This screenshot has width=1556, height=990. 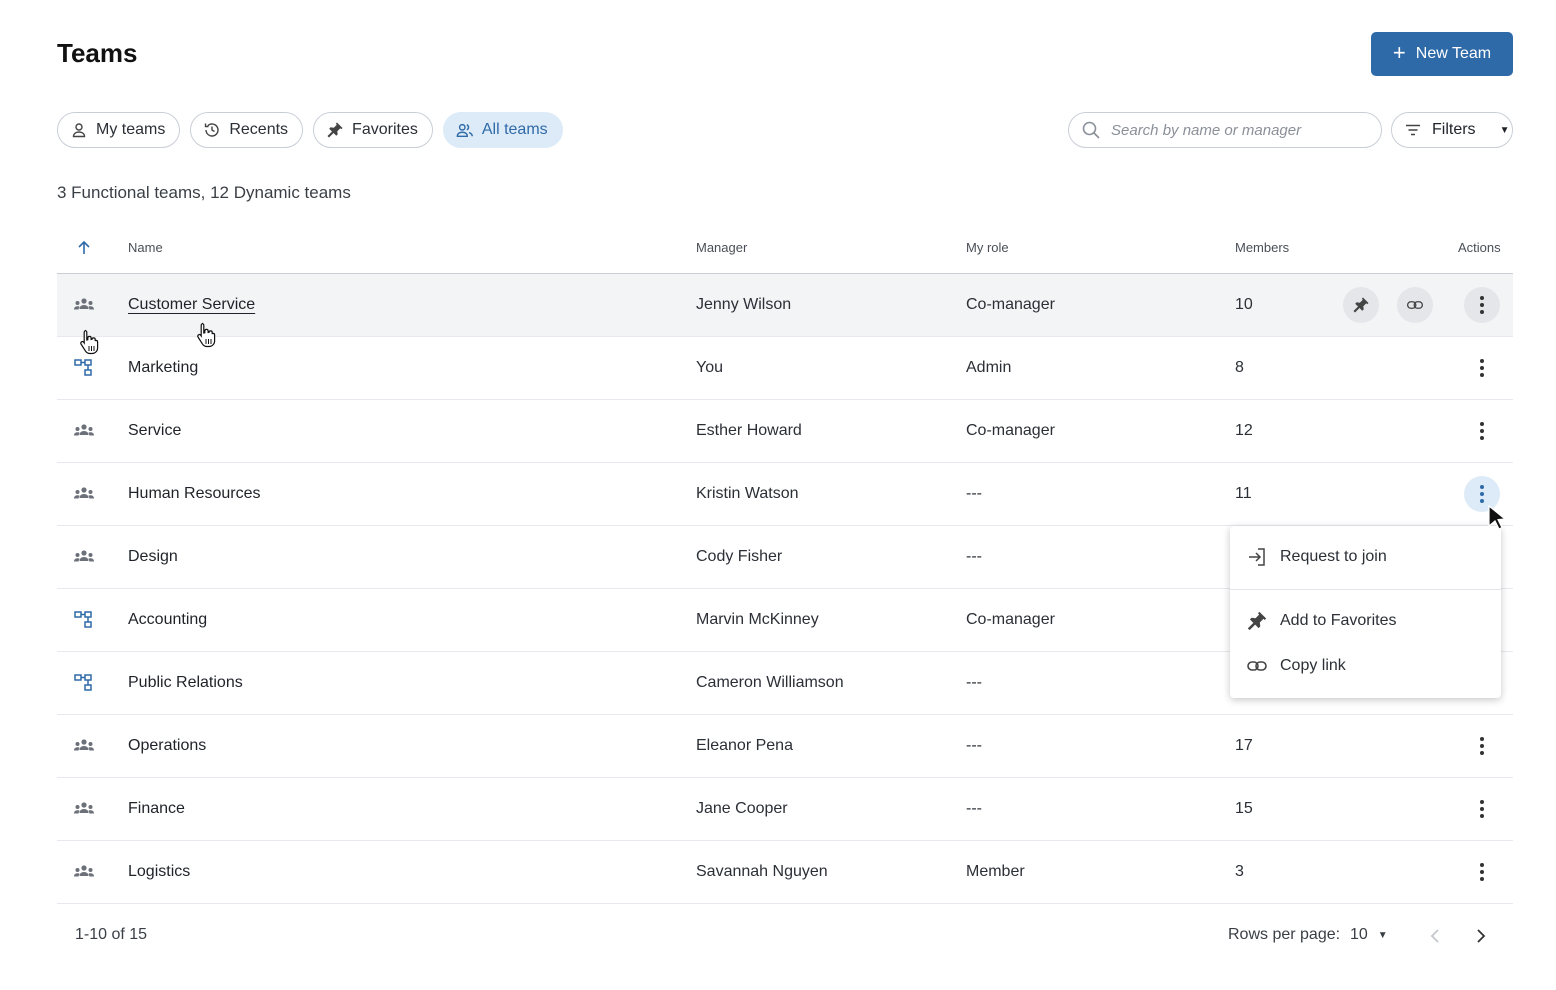 What do you see at coordinates (1453, 53) in the screenshot?
I see `new-team-label: New Team` at bounding box center [1453, 53].